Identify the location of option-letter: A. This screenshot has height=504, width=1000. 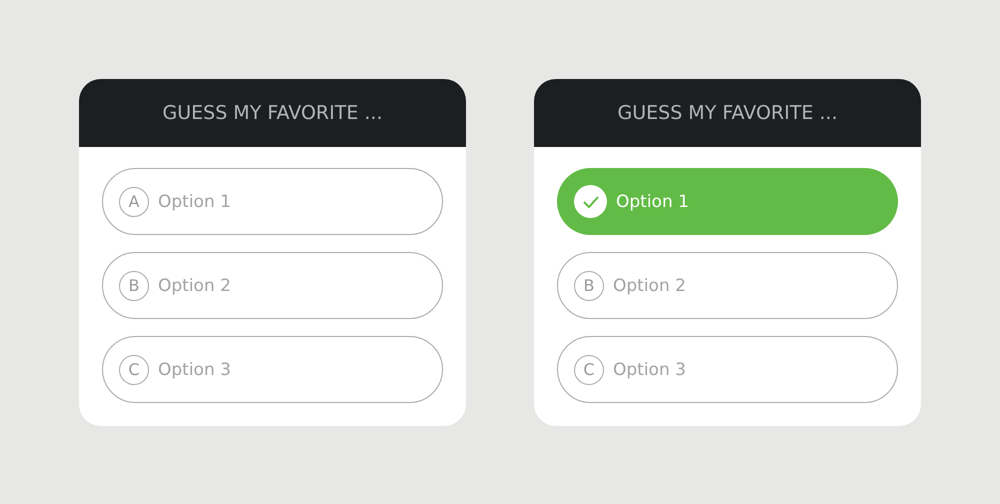
(134, 201).